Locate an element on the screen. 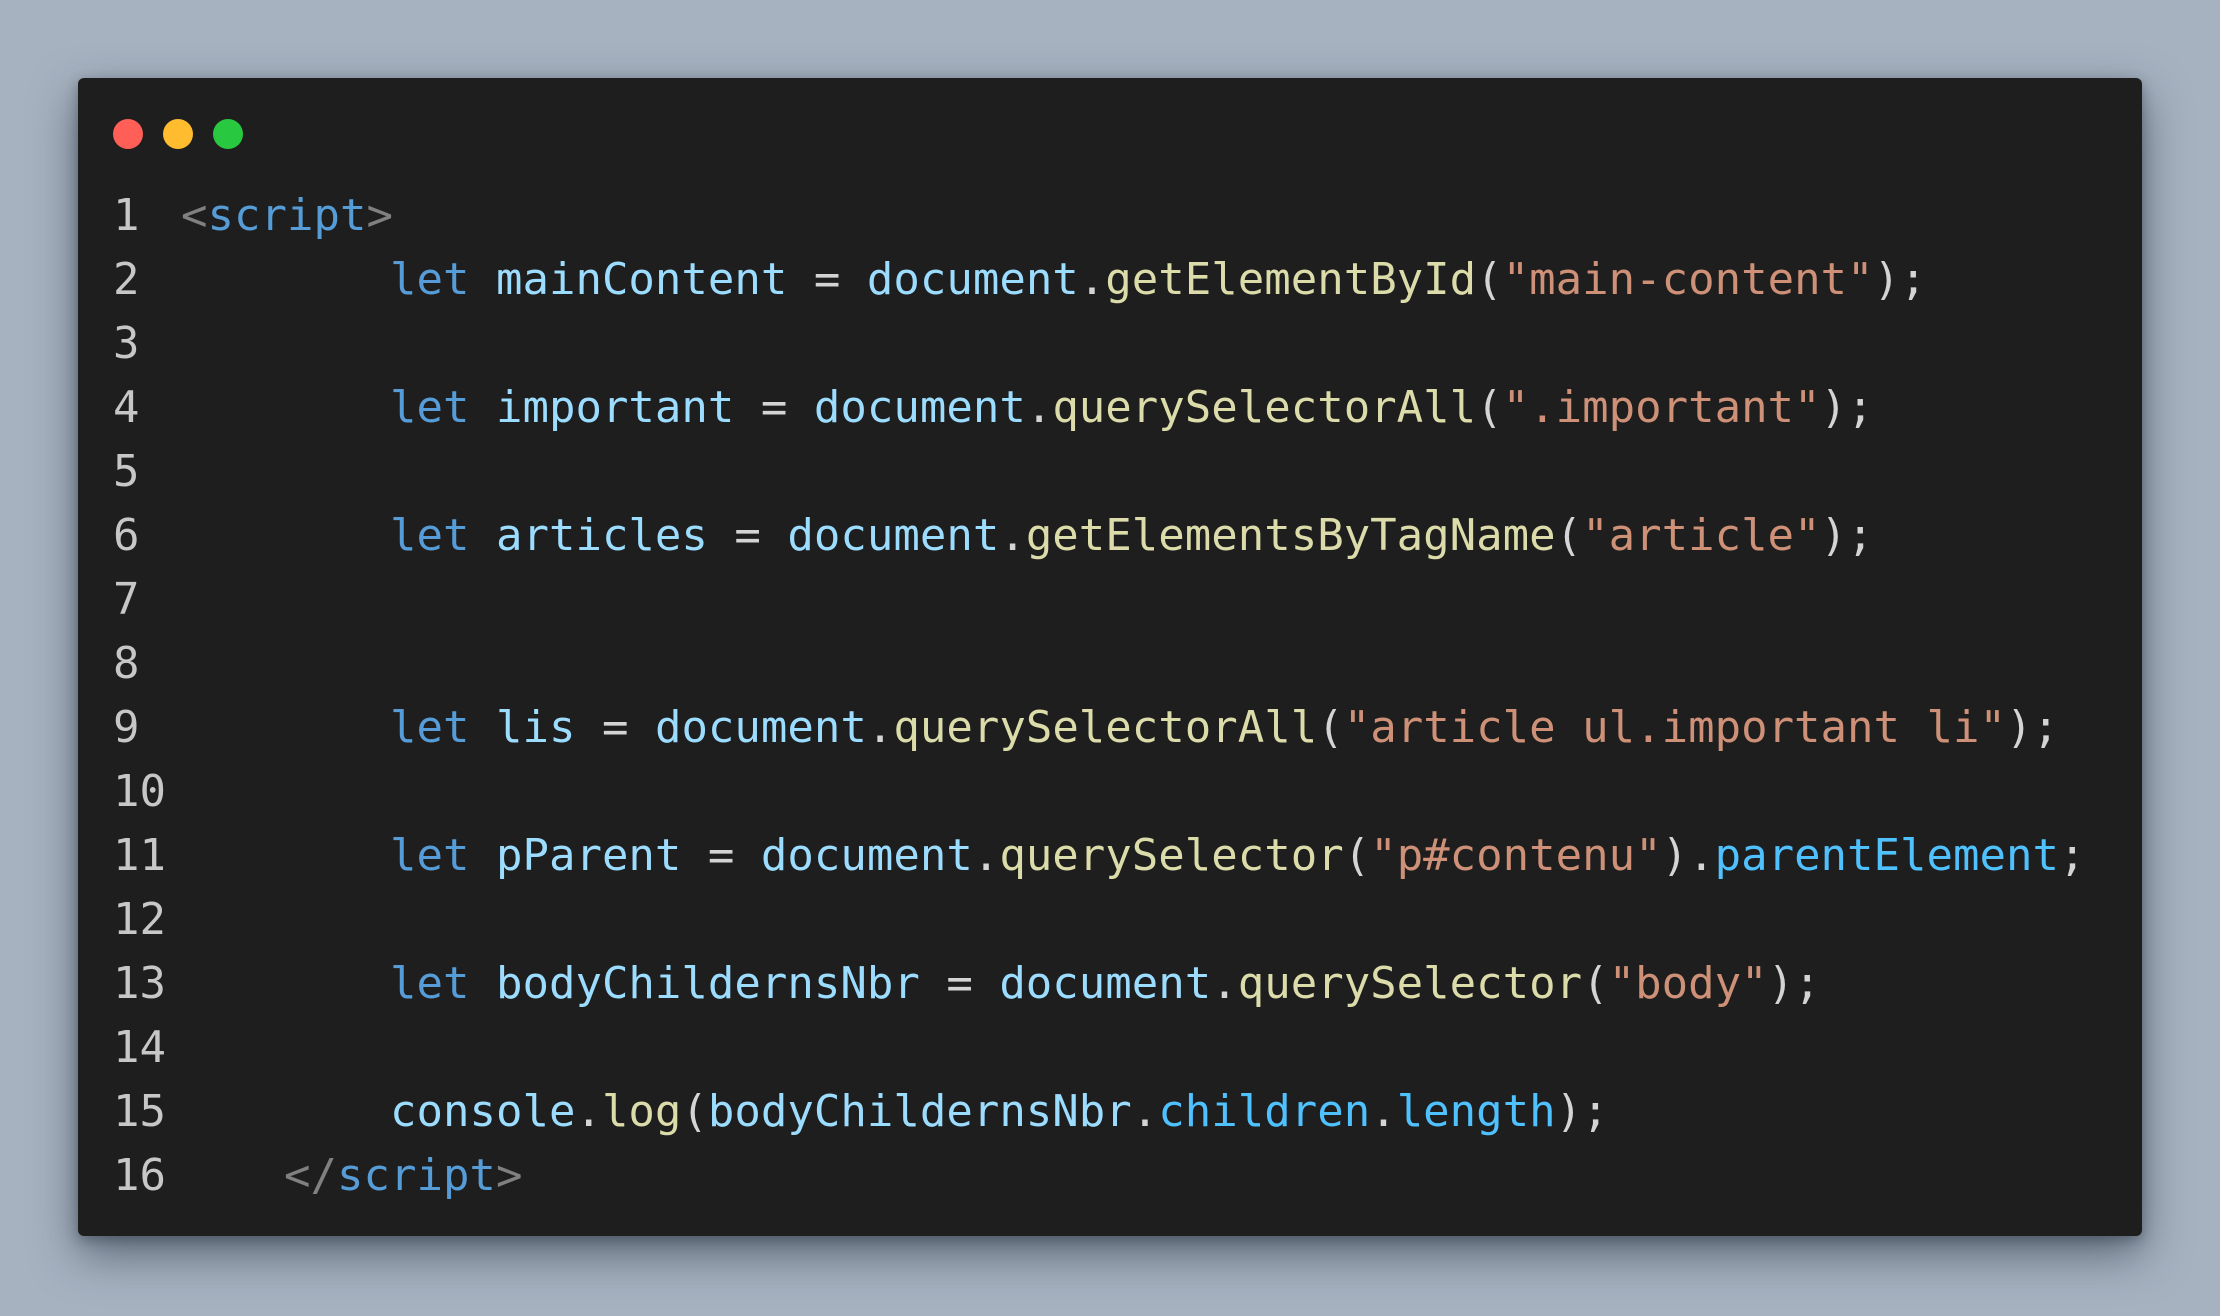  code-token: ".important" is located at coordinates (1661, 407).